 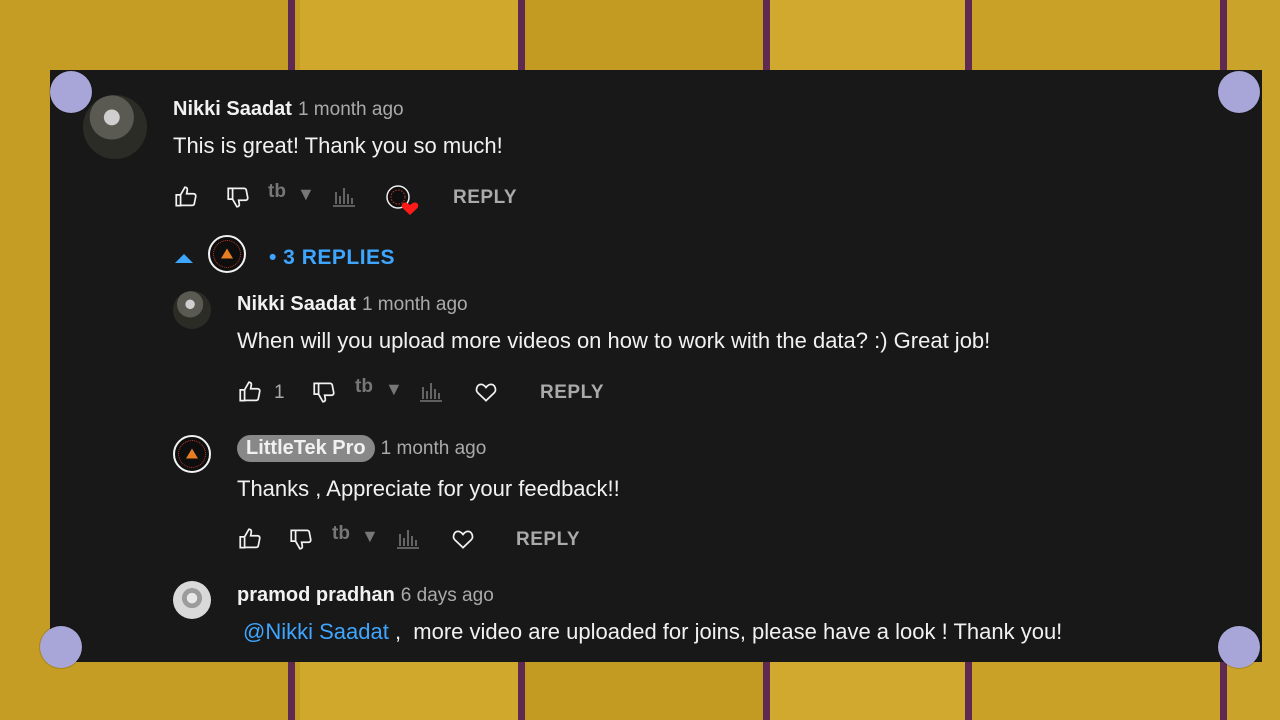 I want to click on comment-actions: tb ▼ REPLY, so click(x=353, y=198).